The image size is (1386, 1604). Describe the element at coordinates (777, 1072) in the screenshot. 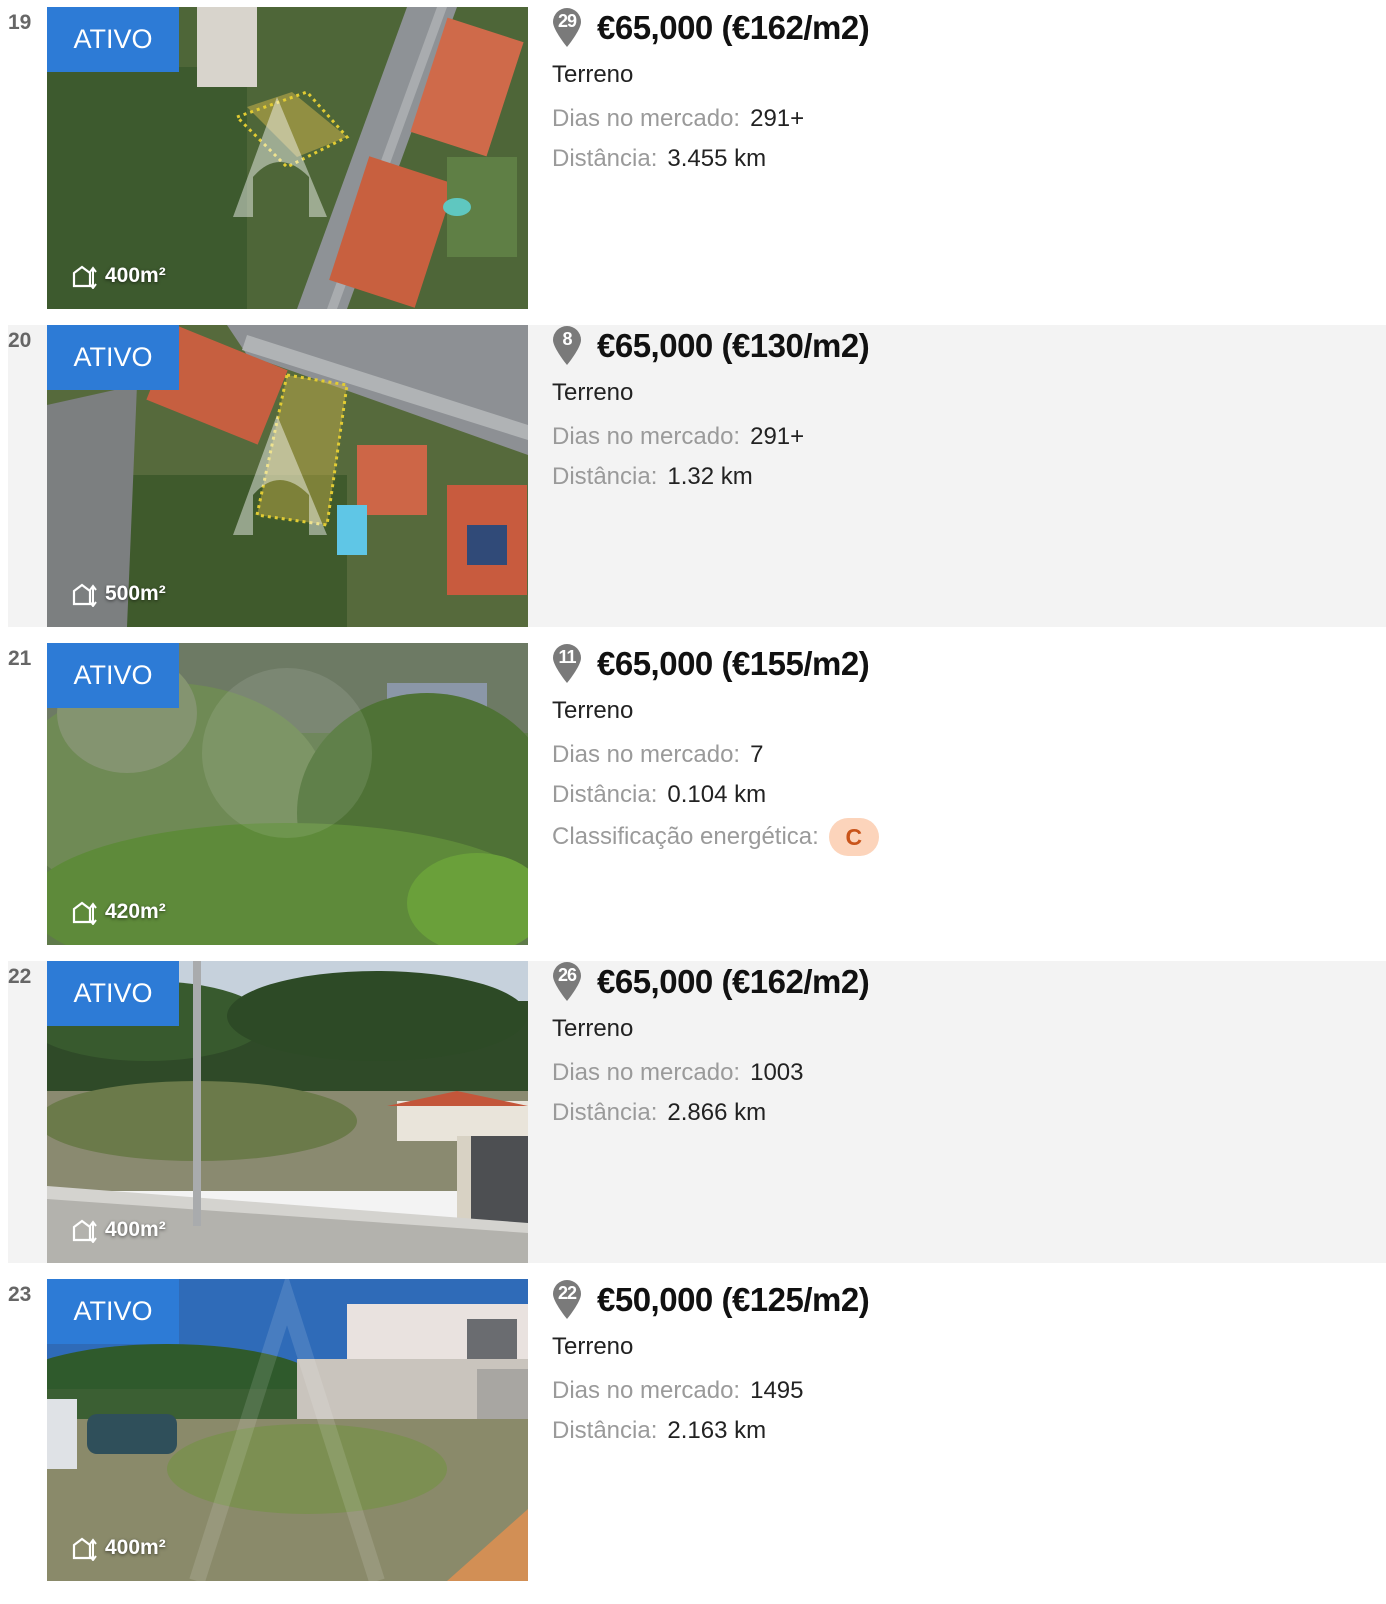

I see `days-value: 1003` at that location.